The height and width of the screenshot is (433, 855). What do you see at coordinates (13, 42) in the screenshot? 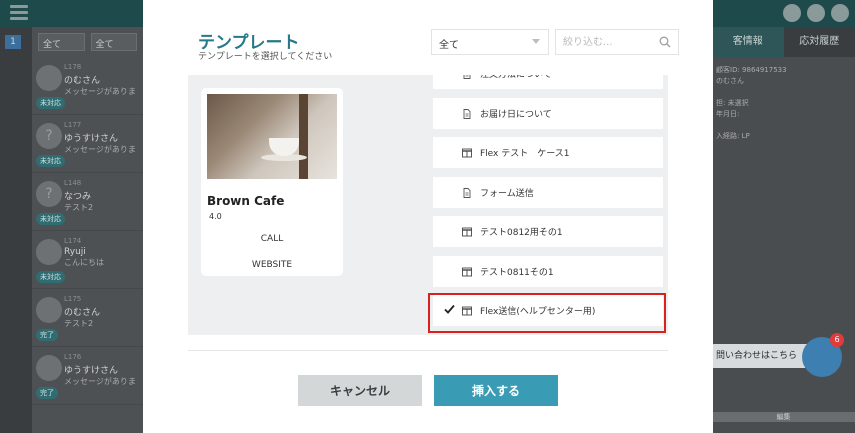
I see `left-strip-mark: 1` at bounding box center [13, 42].